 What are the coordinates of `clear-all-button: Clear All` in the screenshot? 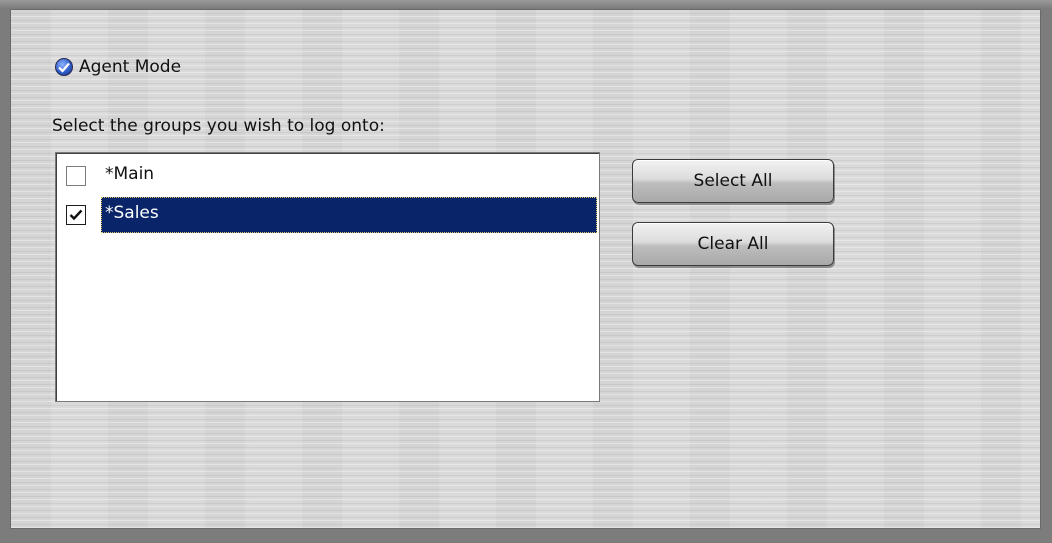 It's located at (733, 244).